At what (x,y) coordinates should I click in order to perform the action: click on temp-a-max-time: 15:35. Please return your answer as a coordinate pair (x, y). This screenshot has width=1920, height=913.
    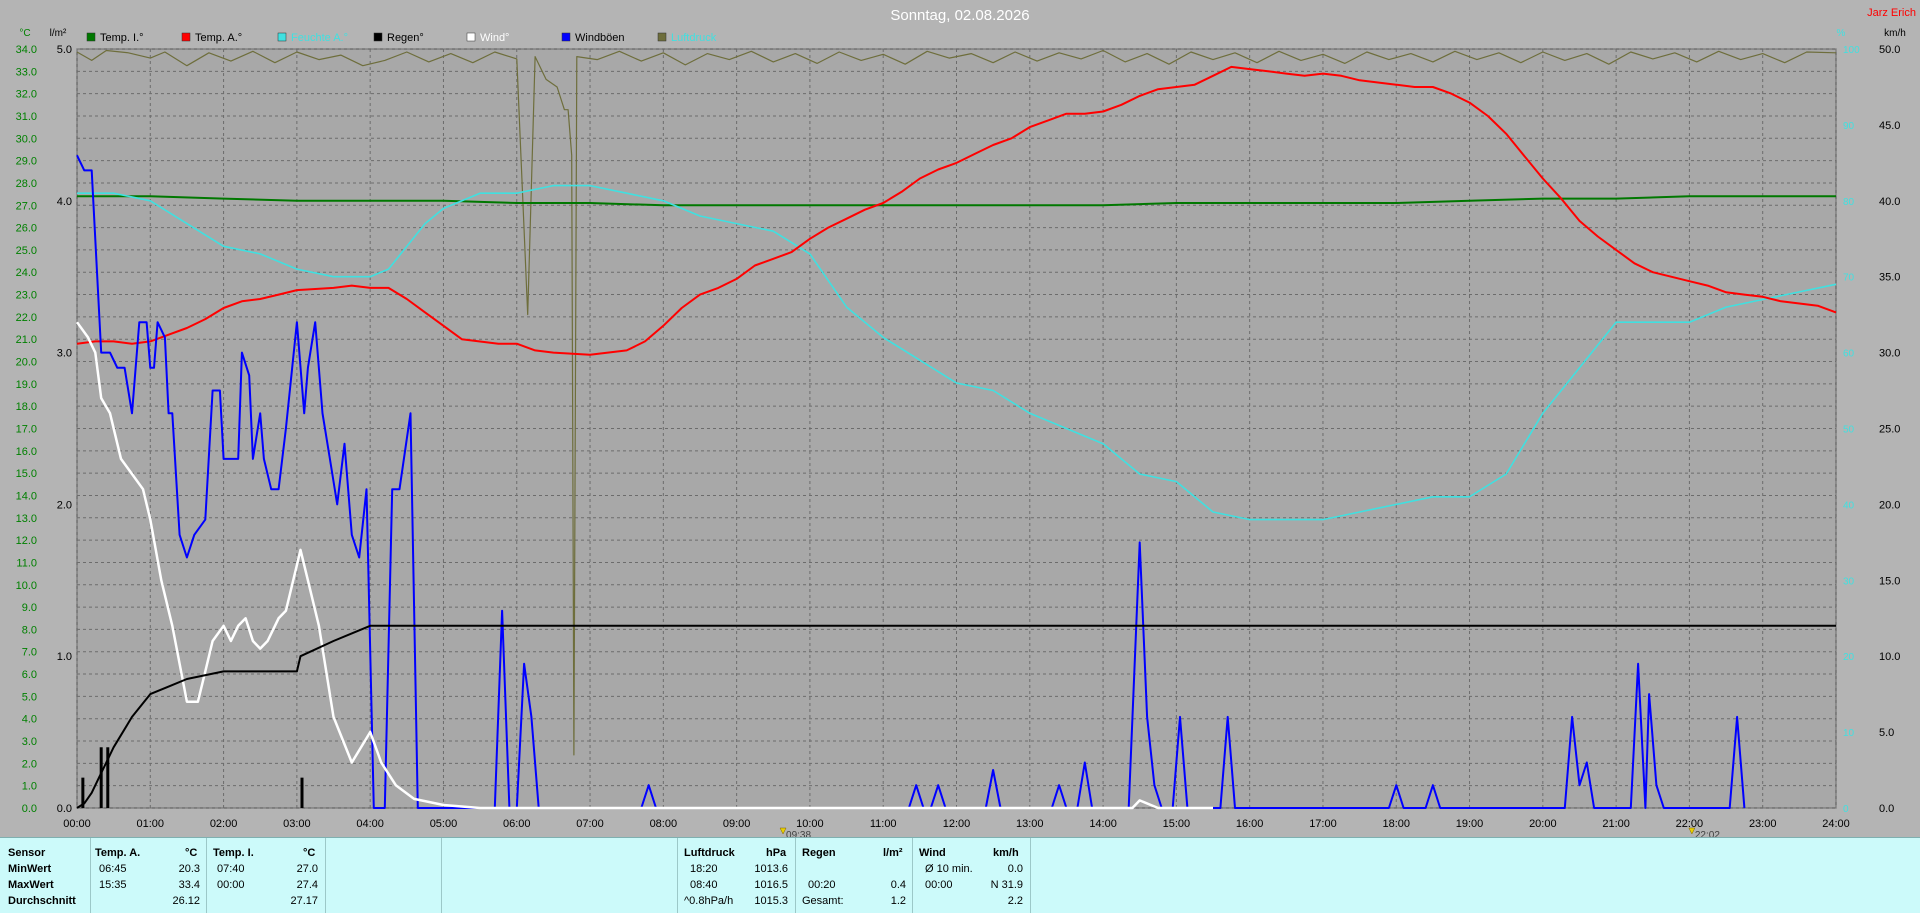
    Looking at the image, I should click on (113, 885).